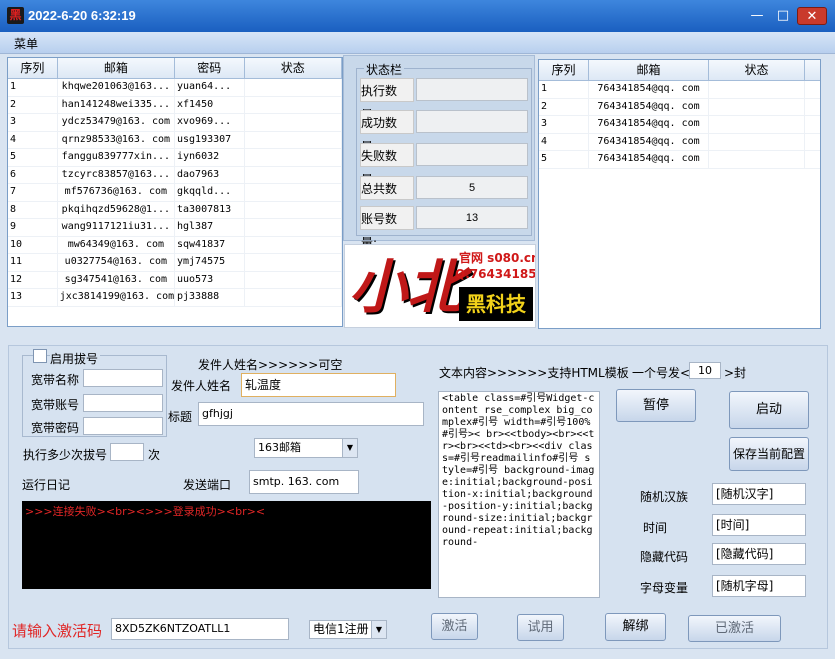 The height and width of the screenshot is (659, 835). I want to click on letter-var-input: [随机字母], so click(759, 586).